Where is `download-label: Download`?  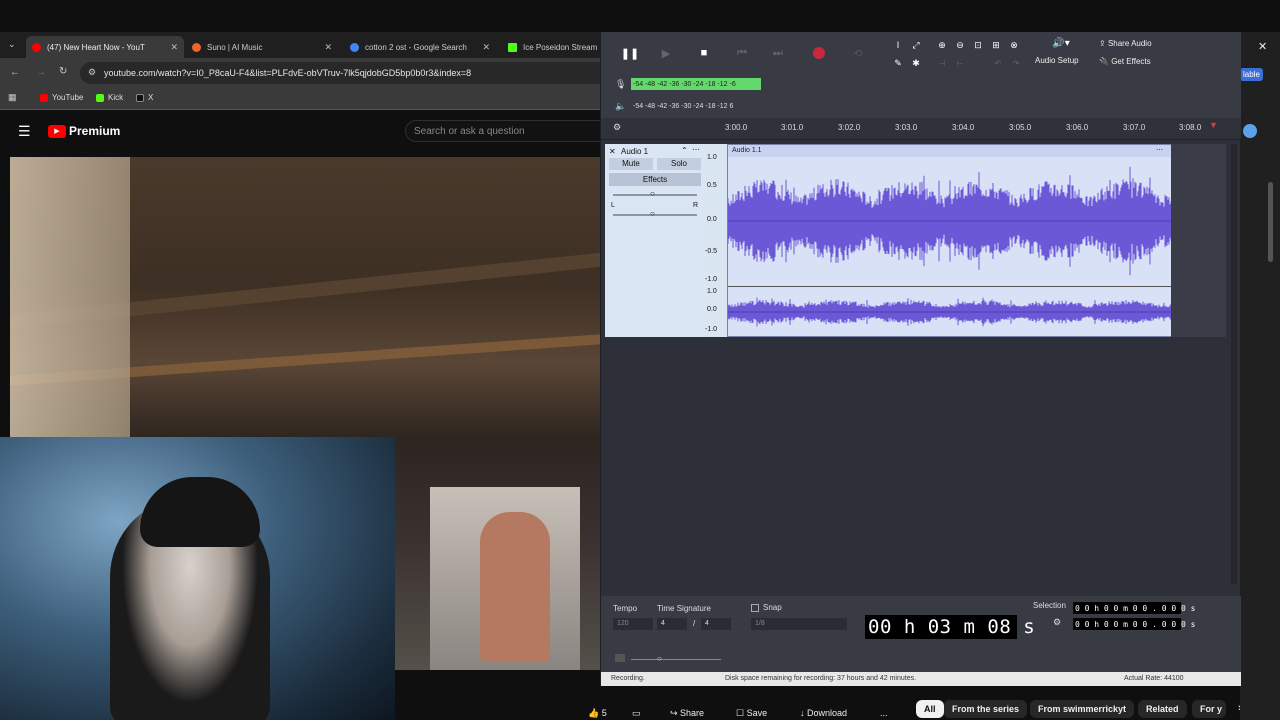 download-label: Download is located at coordinates (827, 713).